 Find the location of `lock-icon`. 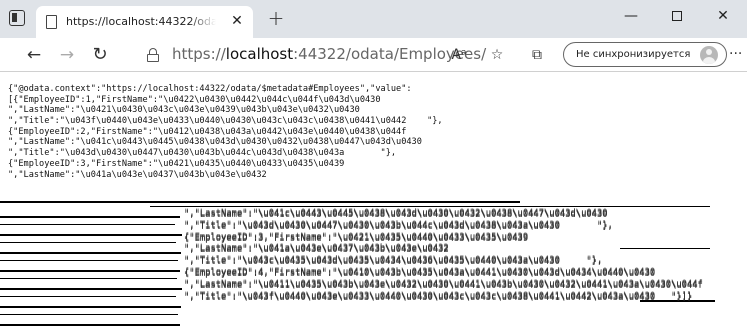

lock-icon is located at coordinates (153, 55).